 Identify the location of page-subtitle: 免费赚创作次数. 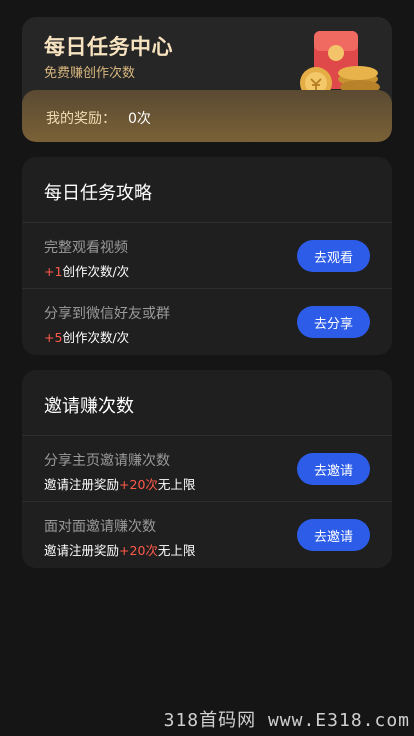
(90, 73).